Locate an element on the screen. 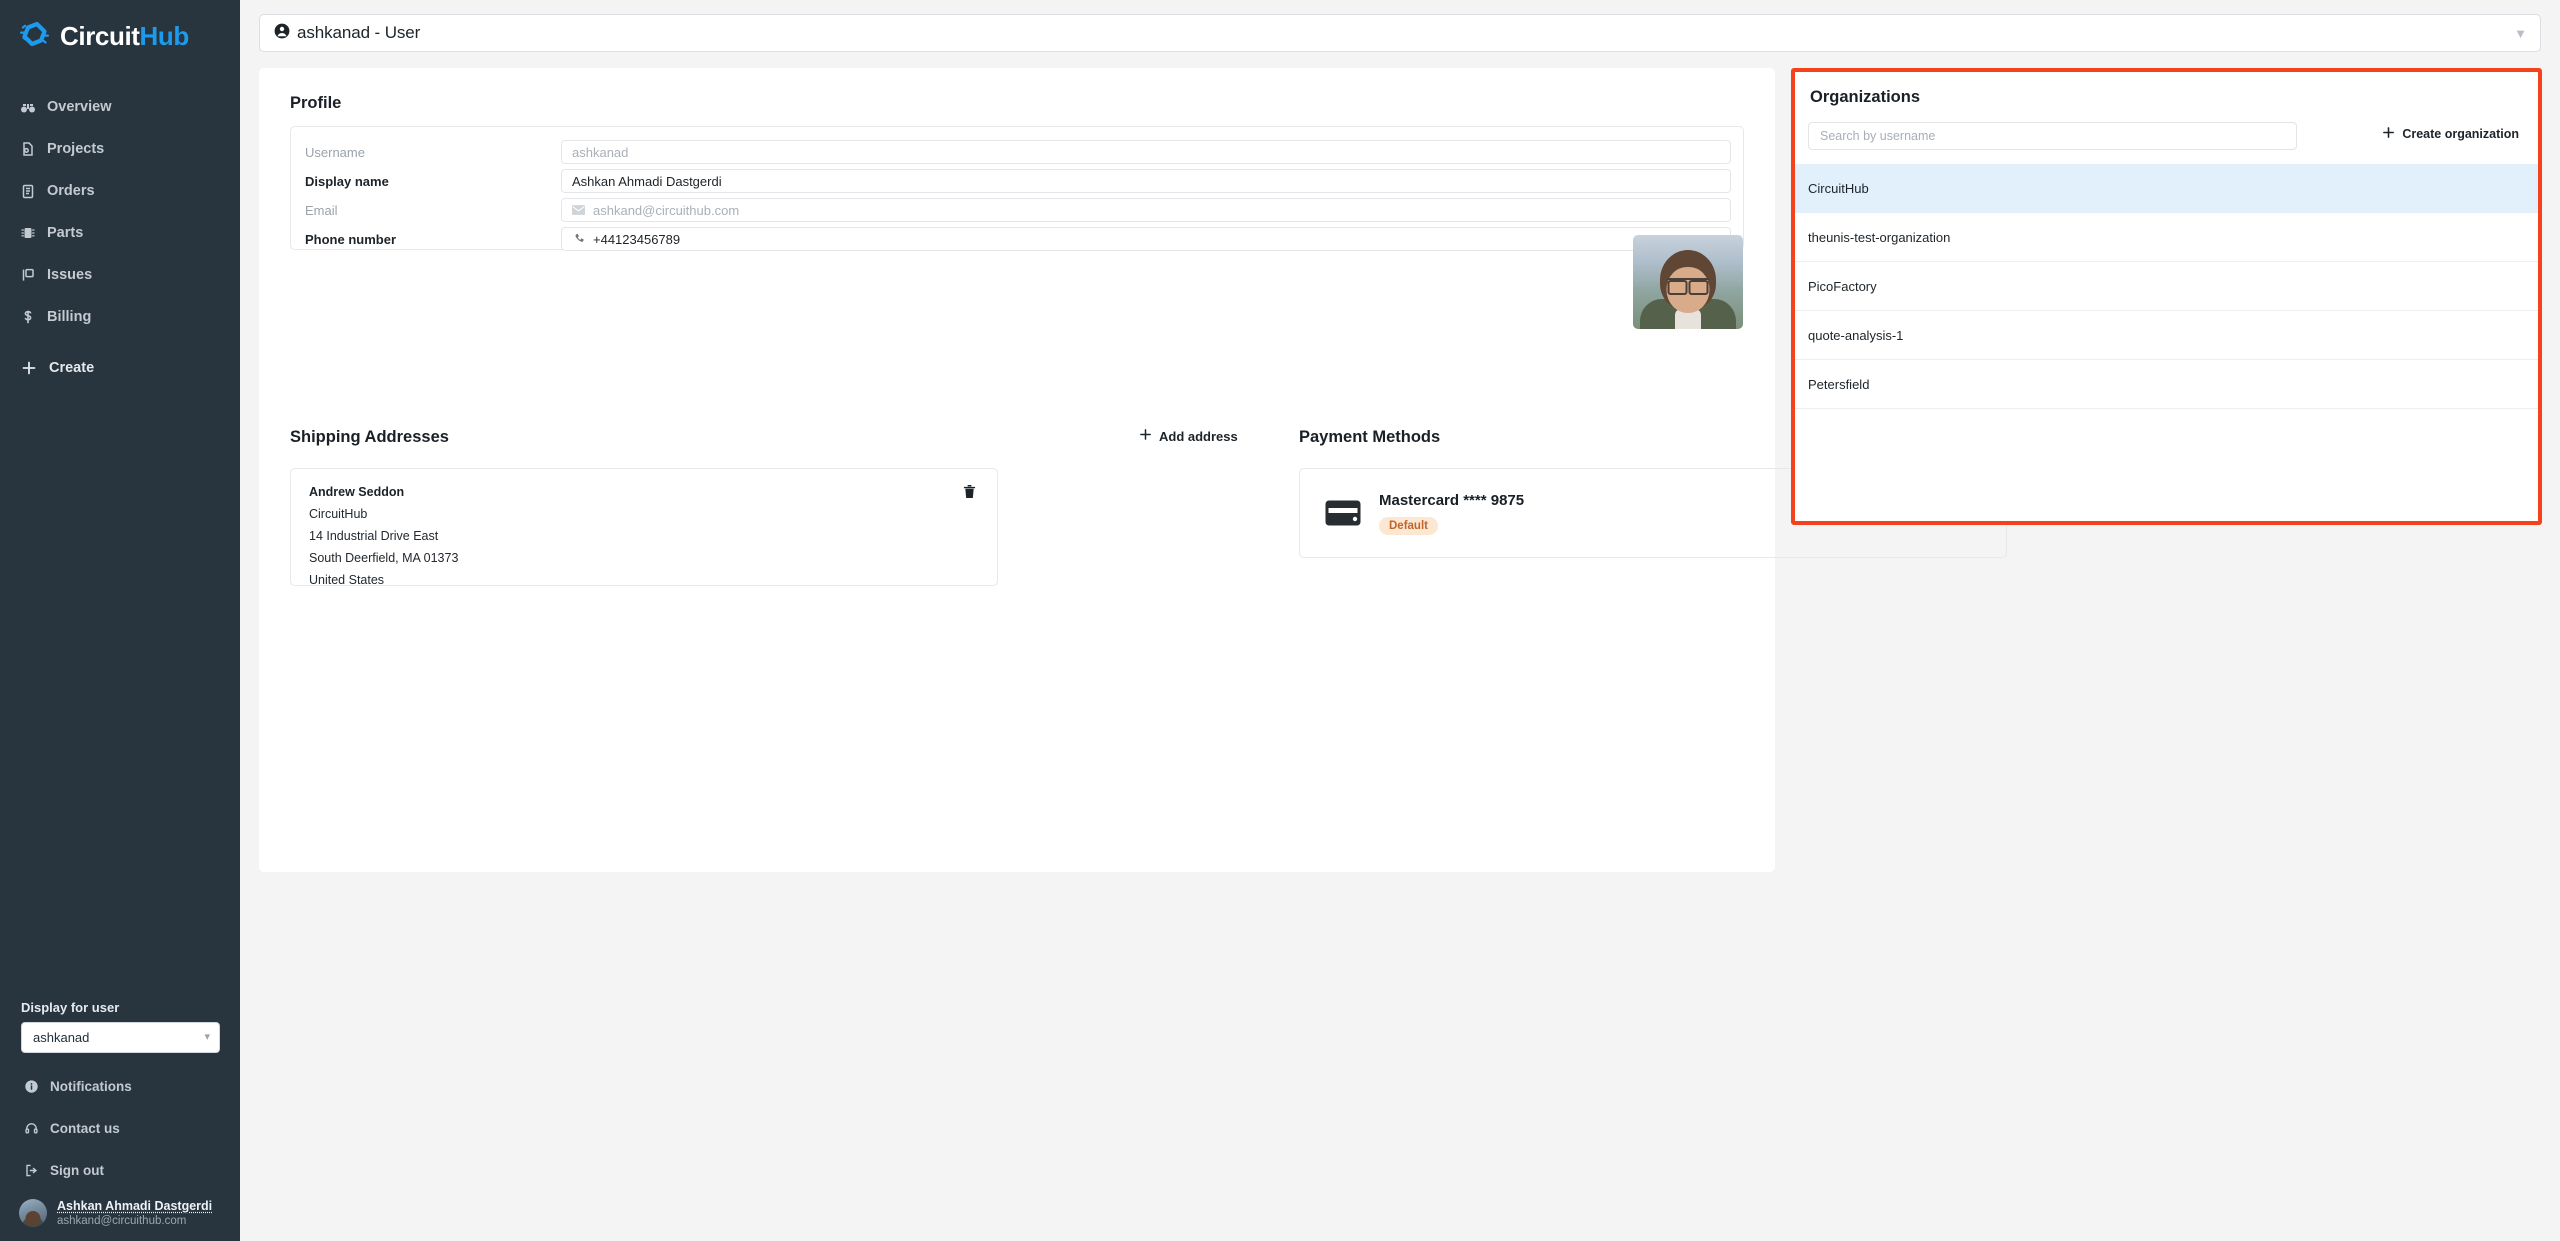 The height and width of the screenshot is (1241, 2560). credit-card-icon is located at coordinates (1343, 513).